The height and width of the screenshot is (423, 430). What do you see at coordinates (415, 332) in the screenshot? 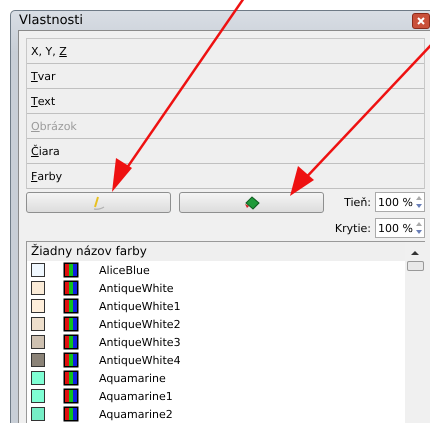
I see `vertical-scrollbar` at bounding box center [415, 332].